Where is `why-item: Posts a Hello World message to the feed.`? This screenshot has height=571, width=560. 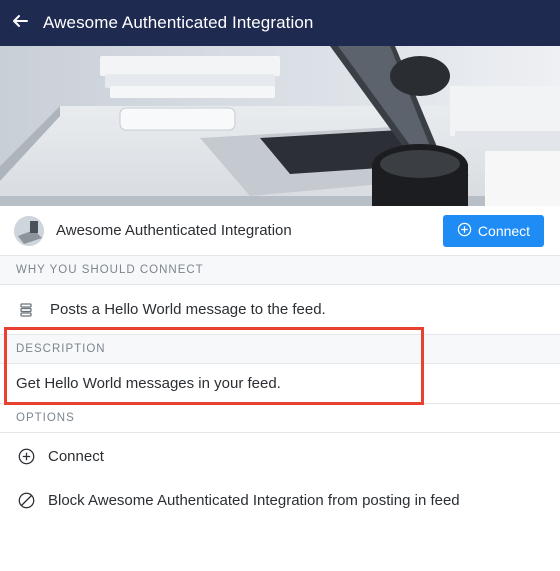
why-item: Posts a Hello World message to the feed. is located at coordinates (280, 310).